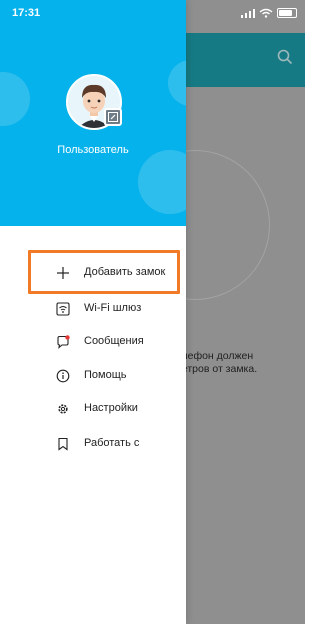 This screenshot has height=624, width=320. Describe the element at coordinates (63, 444) in the screenshot. I see `bookmark-icon` at that location.